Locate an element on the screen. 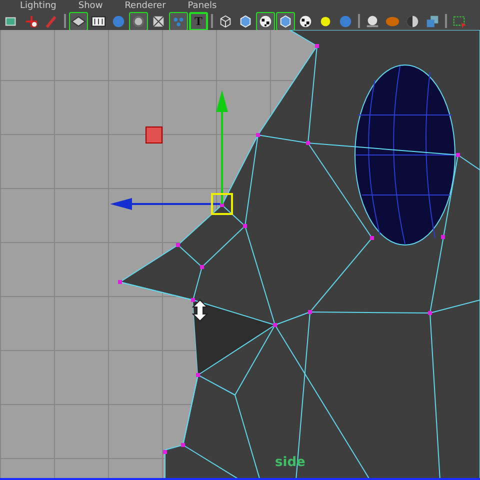 The image size is (480, 480). wirecube-icon is located at coordinates (225, 21).